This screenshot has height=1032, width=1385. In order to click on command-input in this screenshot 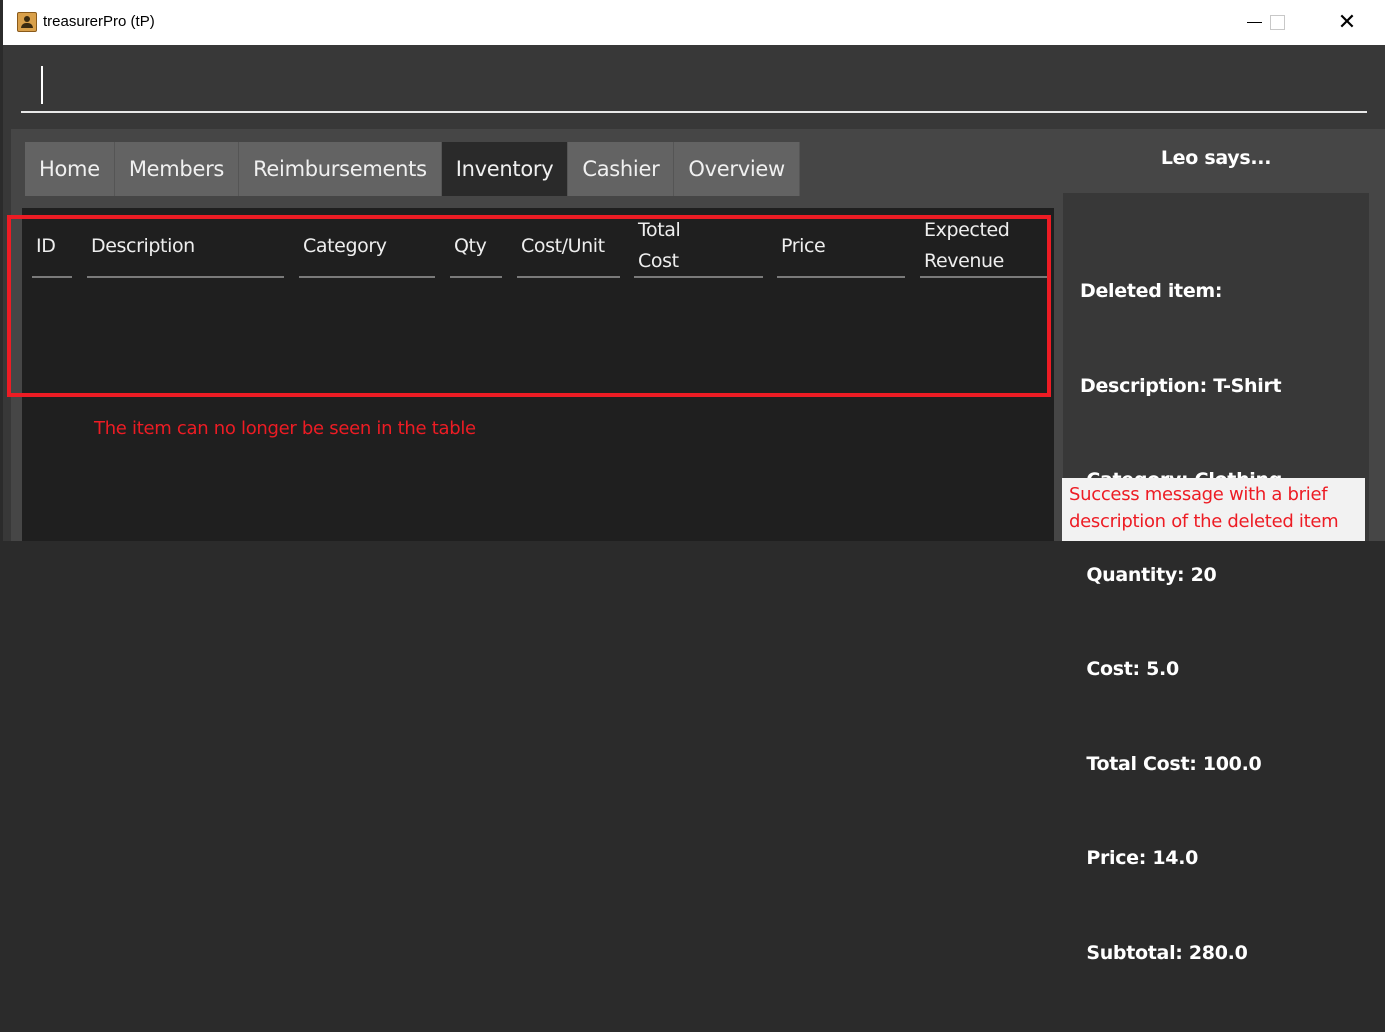, I will do `click(694, 84)`.